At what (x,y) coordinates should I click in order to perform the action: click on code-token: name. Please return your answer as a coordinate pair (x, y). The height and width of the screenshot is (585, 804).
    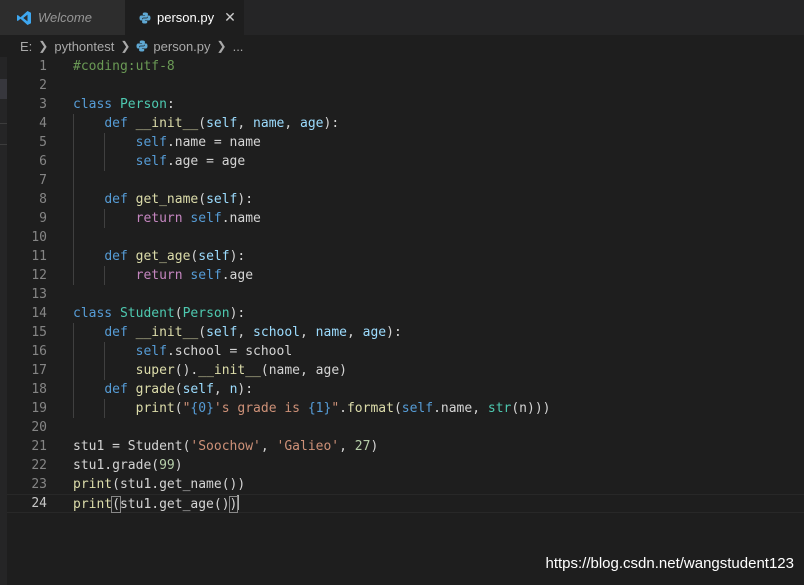
    Looking at the image, I should click on (331, 332).